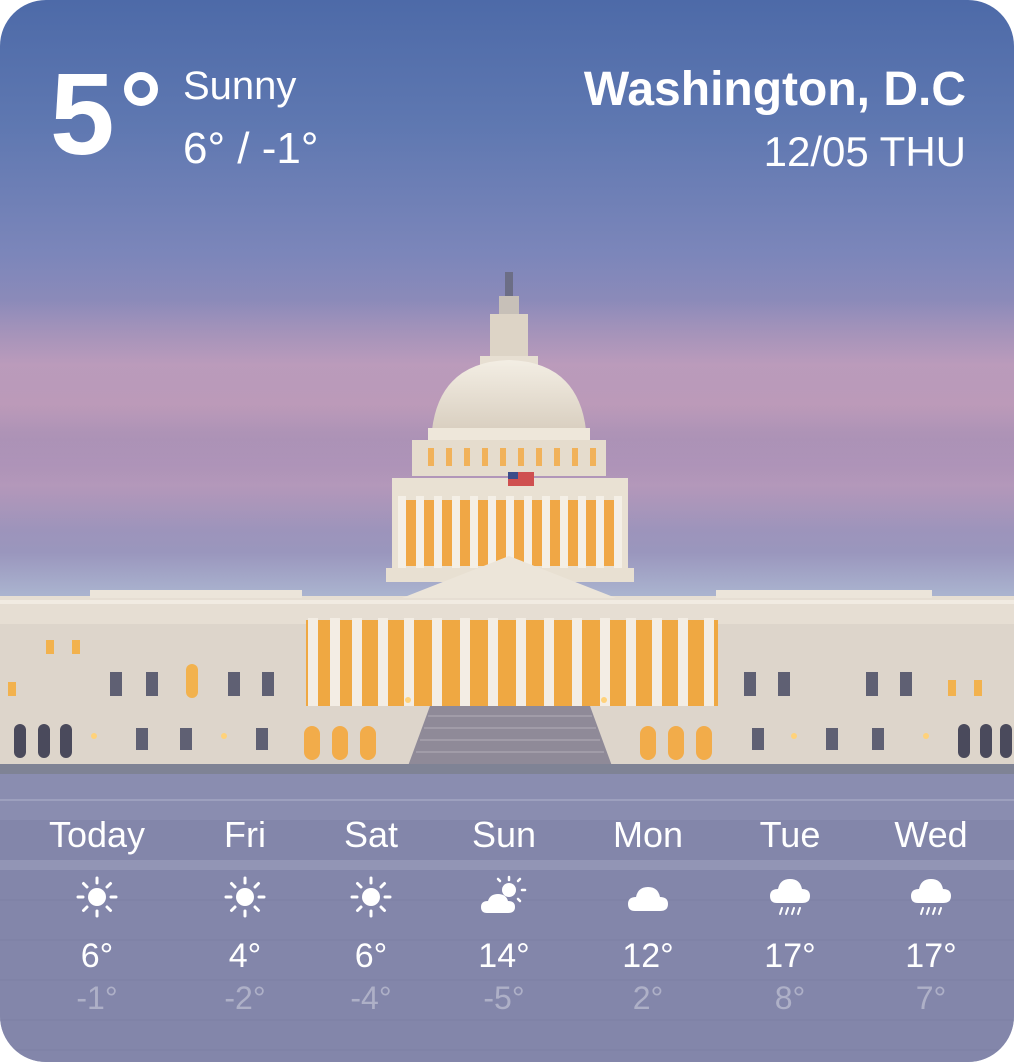 The height and width of the screenshot is (1062, 1014). Describe the element at coordinates (141, 89) in the screenshot. I see `degree-symbol-icon` at that location.